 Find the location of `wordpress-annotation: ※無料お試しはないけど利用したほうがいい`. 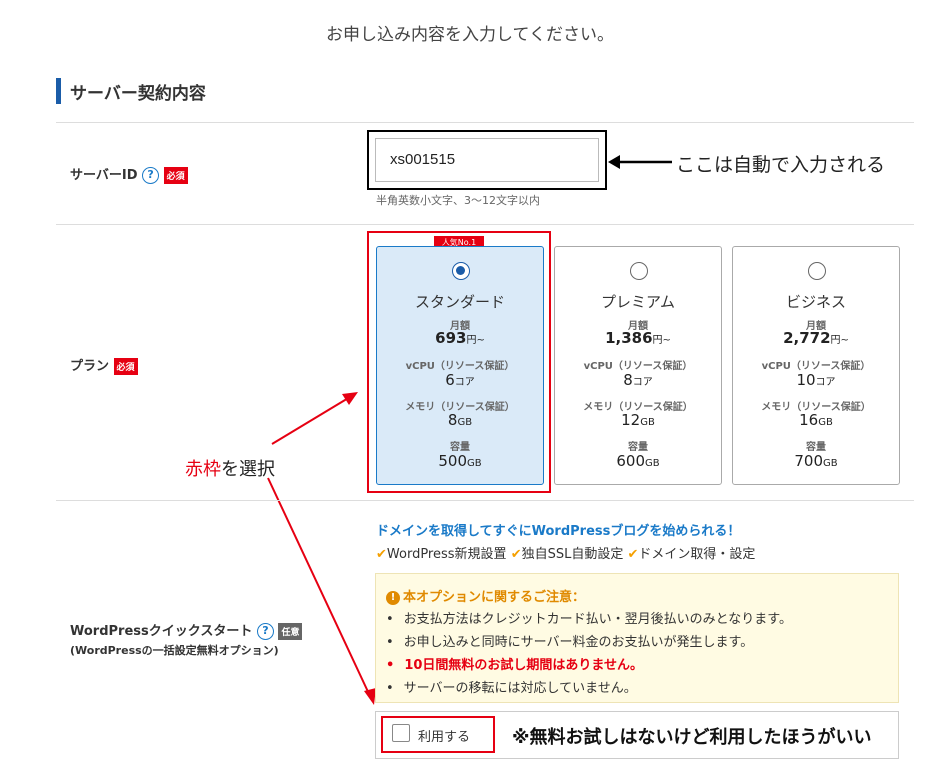

wordpress-annotation: ※無料お試しはないけど利用したほうがいい is located at coordinates (692, 737).